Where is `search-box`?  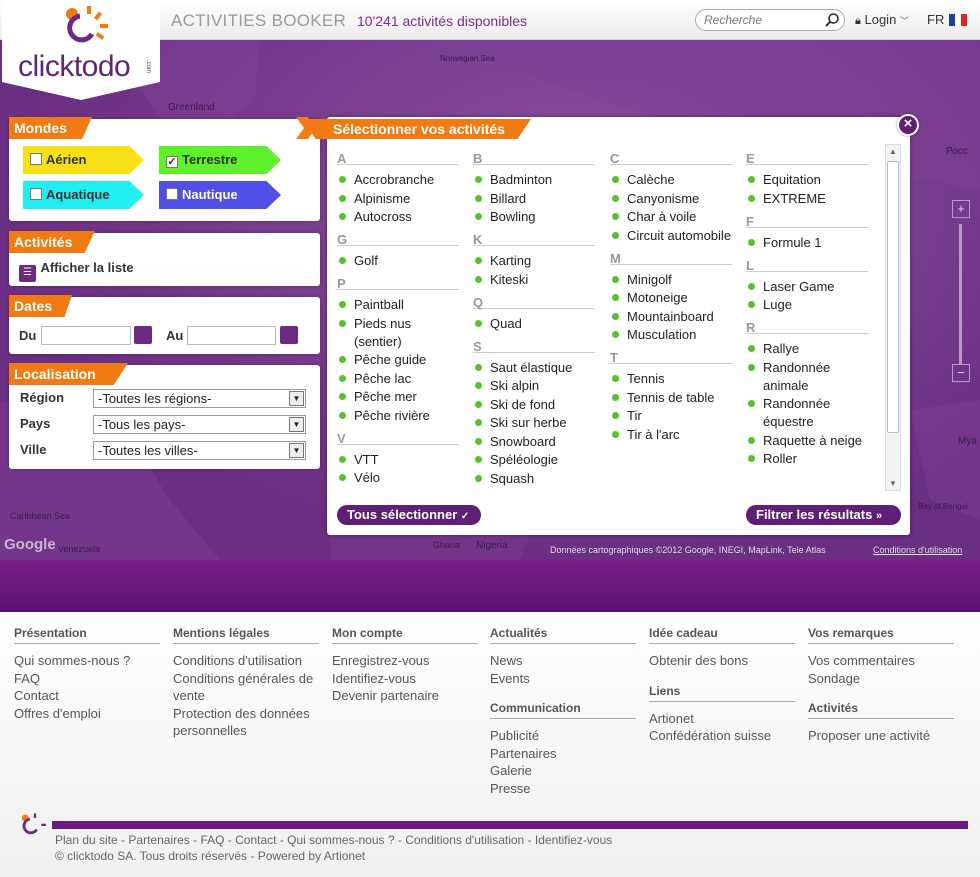 search-box is located at coordinates (770, 20).